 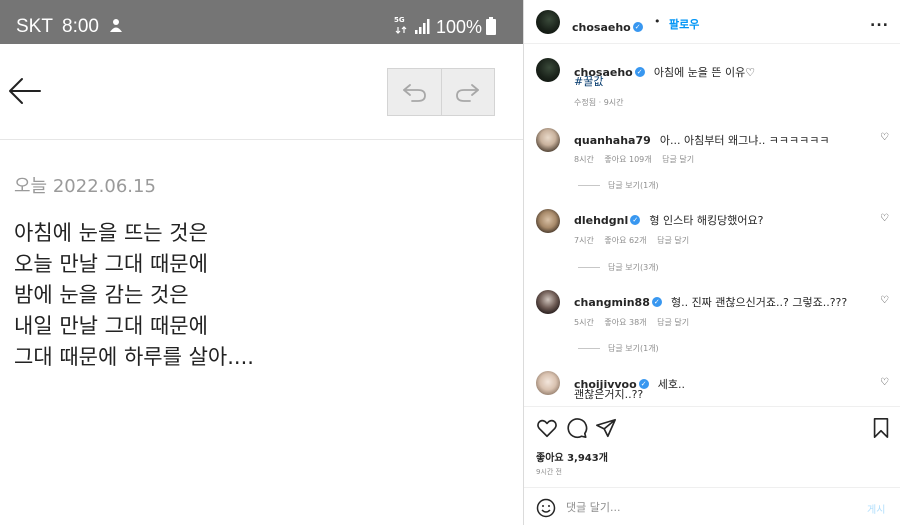 I want to click on post-actions: 좋아요 3,943개 9시간 전, so click(x=712, y=446).